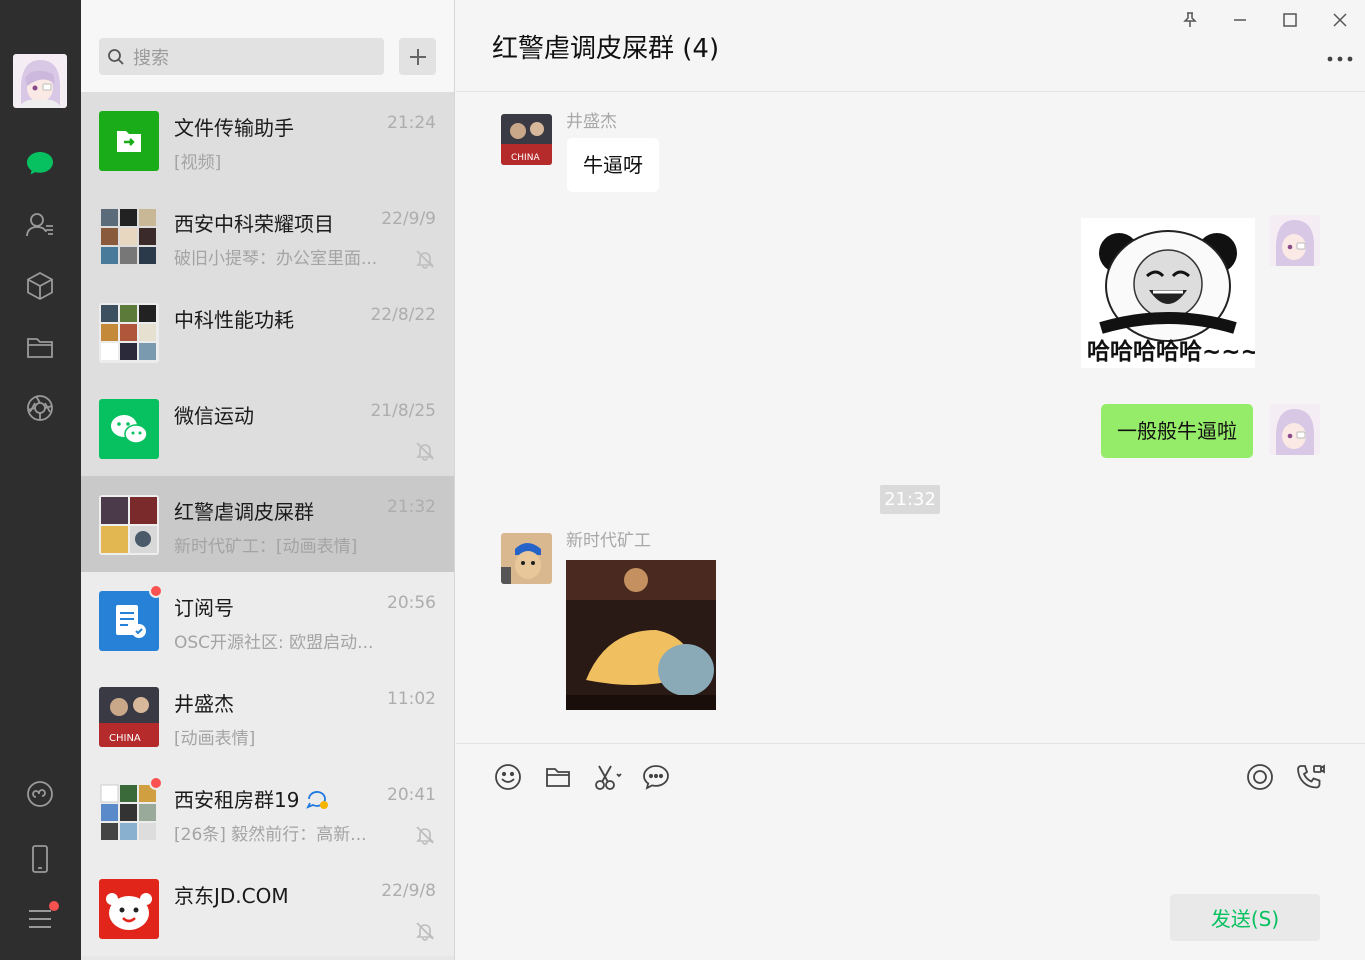  I want to click on chat-title: 京东JD.COM, so click(231, 896).